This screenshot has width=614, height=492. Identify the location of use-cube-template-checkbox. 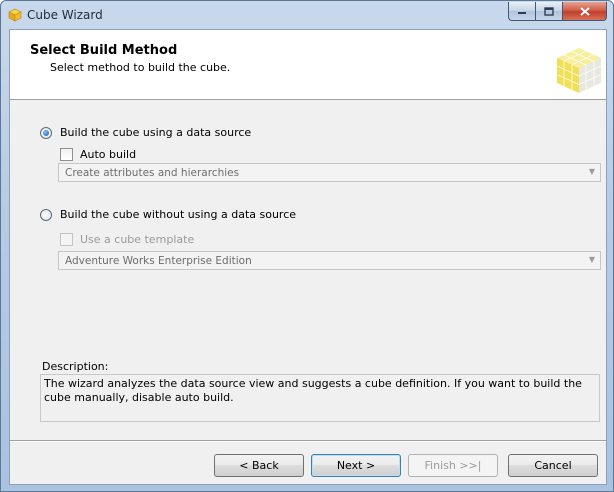
(66, 239).